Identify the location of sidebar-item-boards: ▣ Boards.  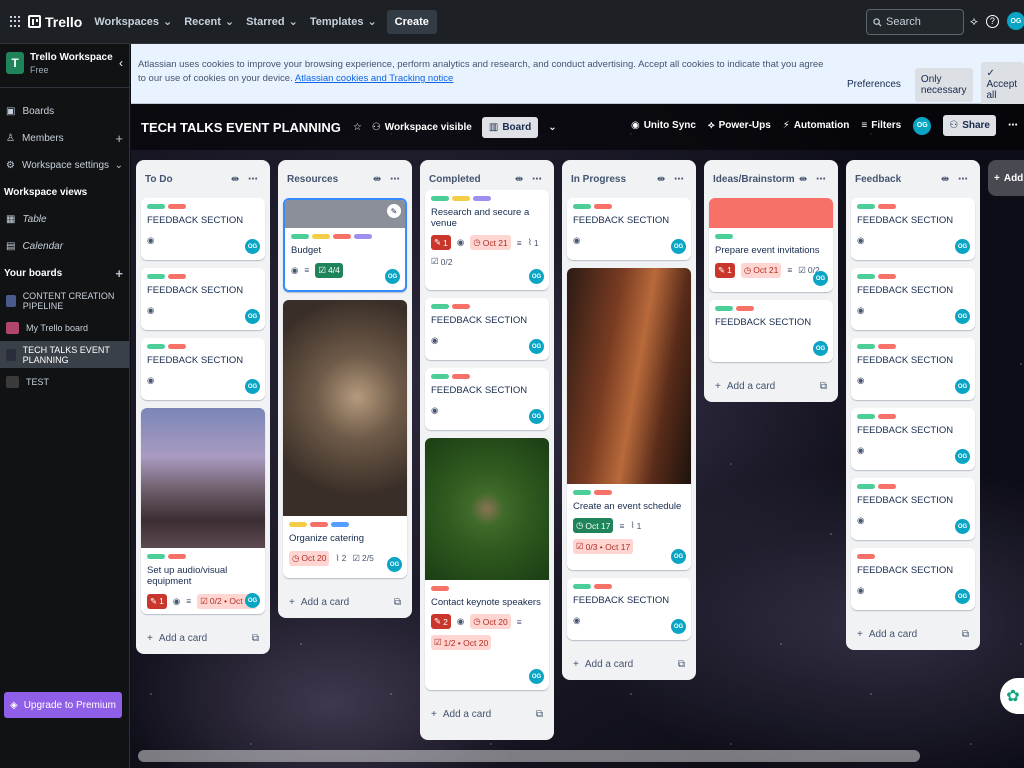
(64, 111).